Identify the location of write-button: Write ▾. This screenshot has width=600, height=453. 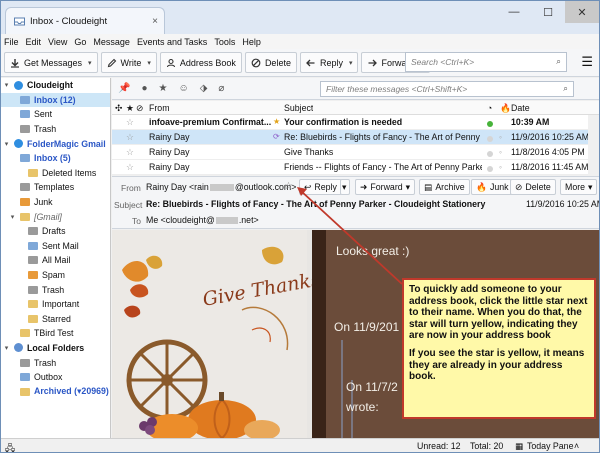
(128, 62).